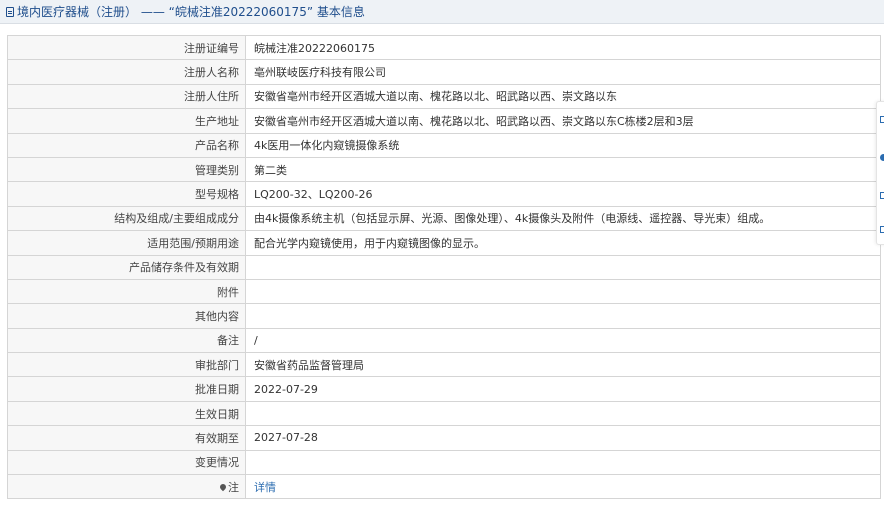 Image resolution: width=884 pixels, height=527 pixels. What do you see at coordinates (126, 243) in the screenshot?
I see `row-label: 适用范围/预期用途` at bounding box center [126, 243].